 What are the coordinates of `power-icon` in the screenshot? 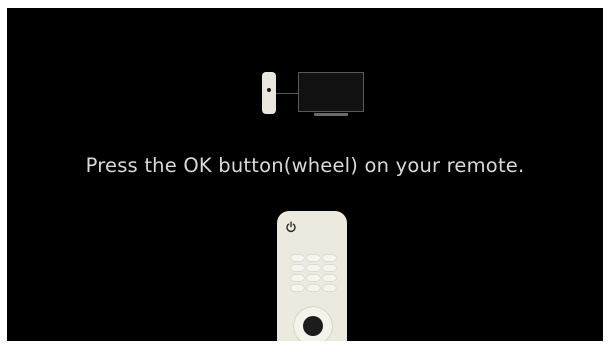 It's located at (291, 227).